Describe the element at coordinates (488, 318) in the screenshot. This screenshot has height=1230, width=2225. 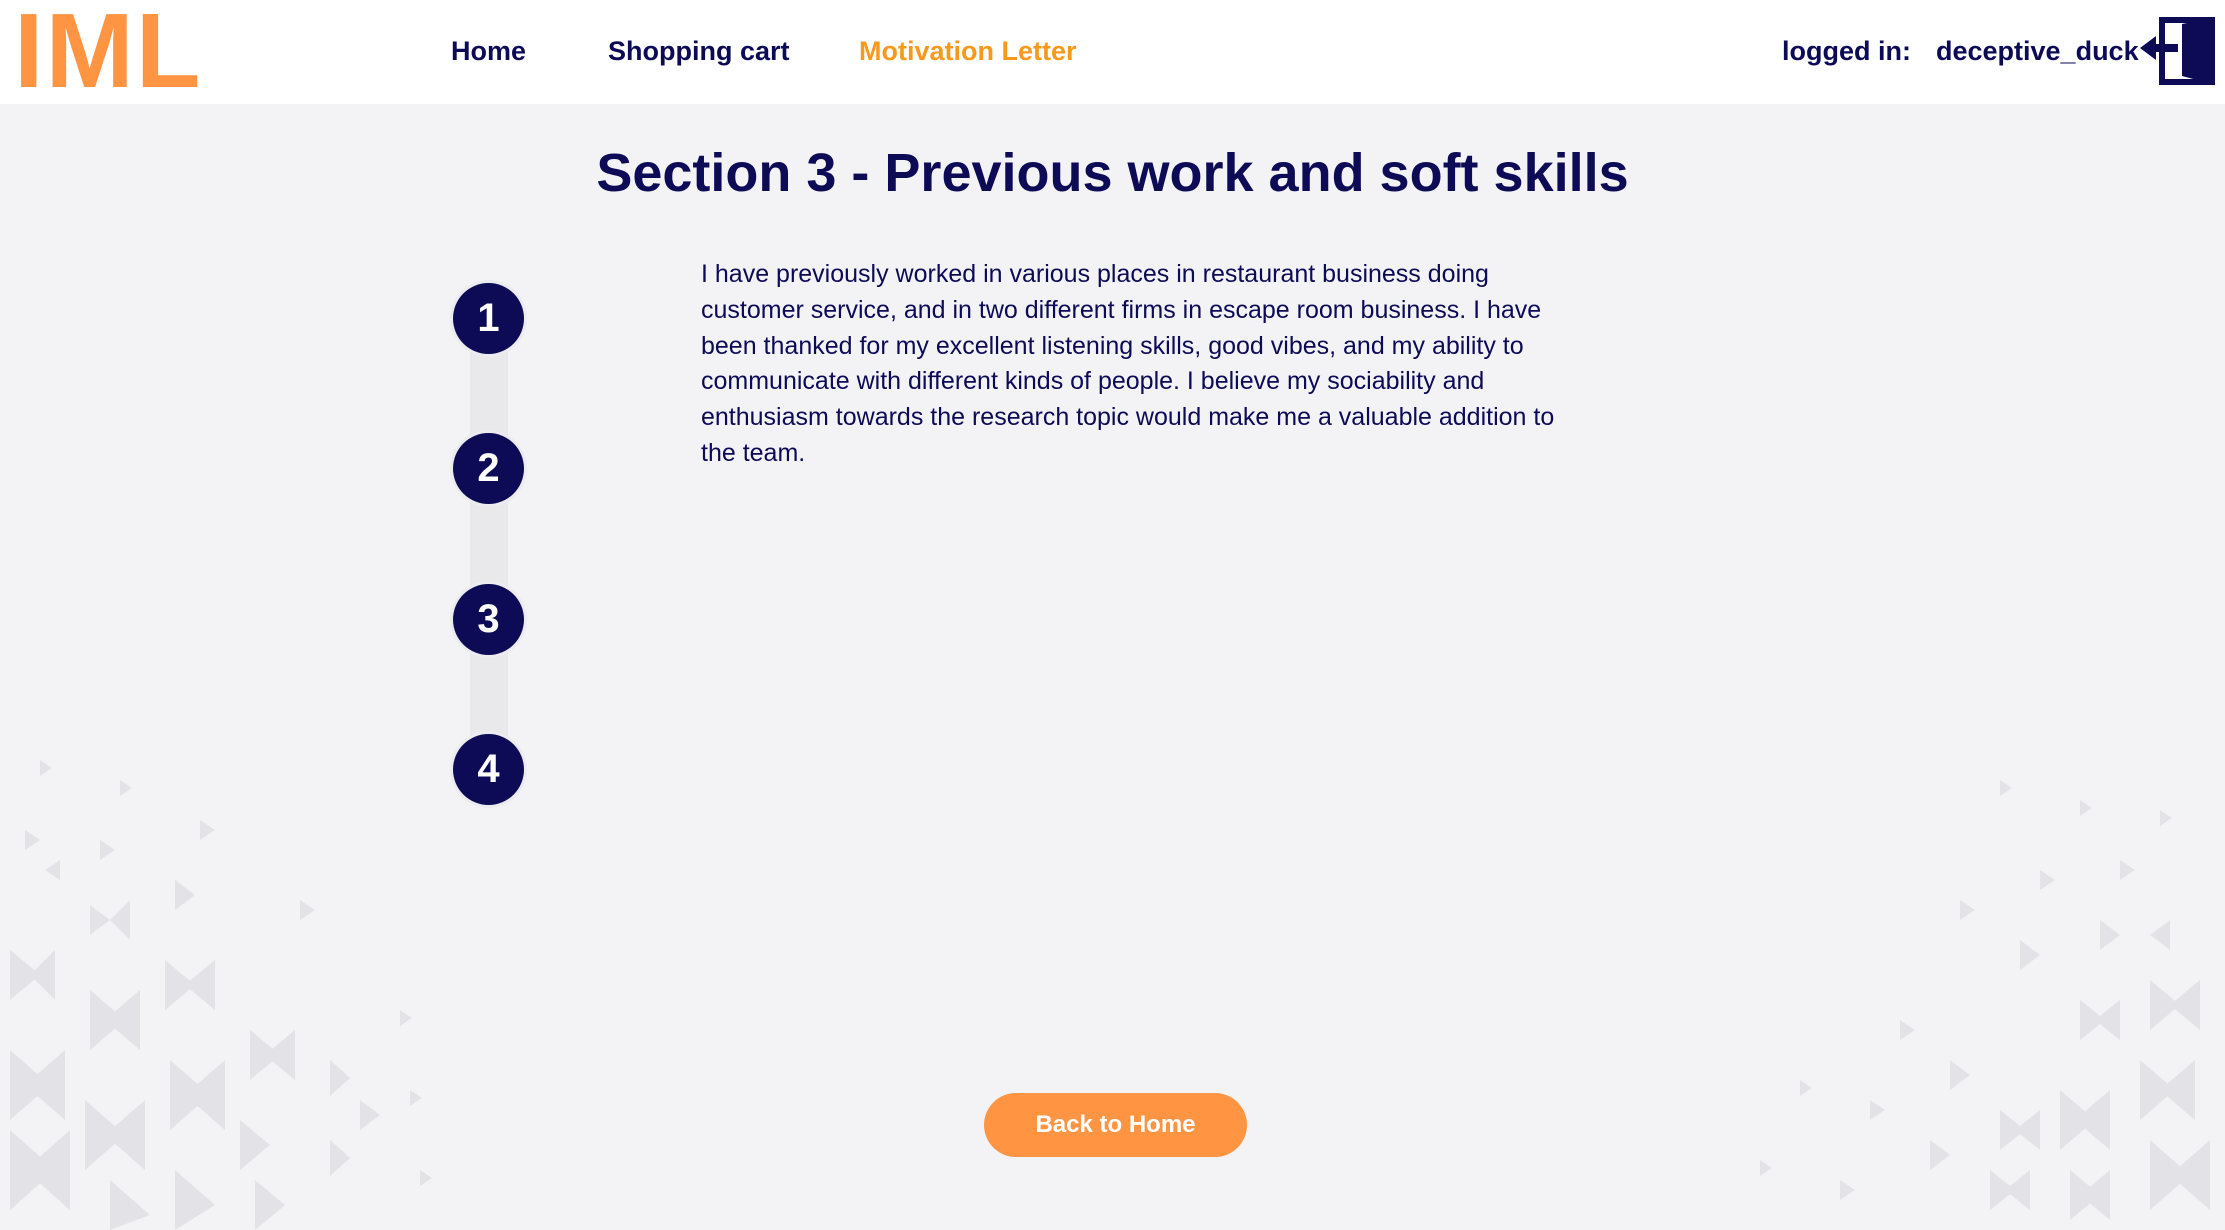
I see `step-1-button: 1` at that location.